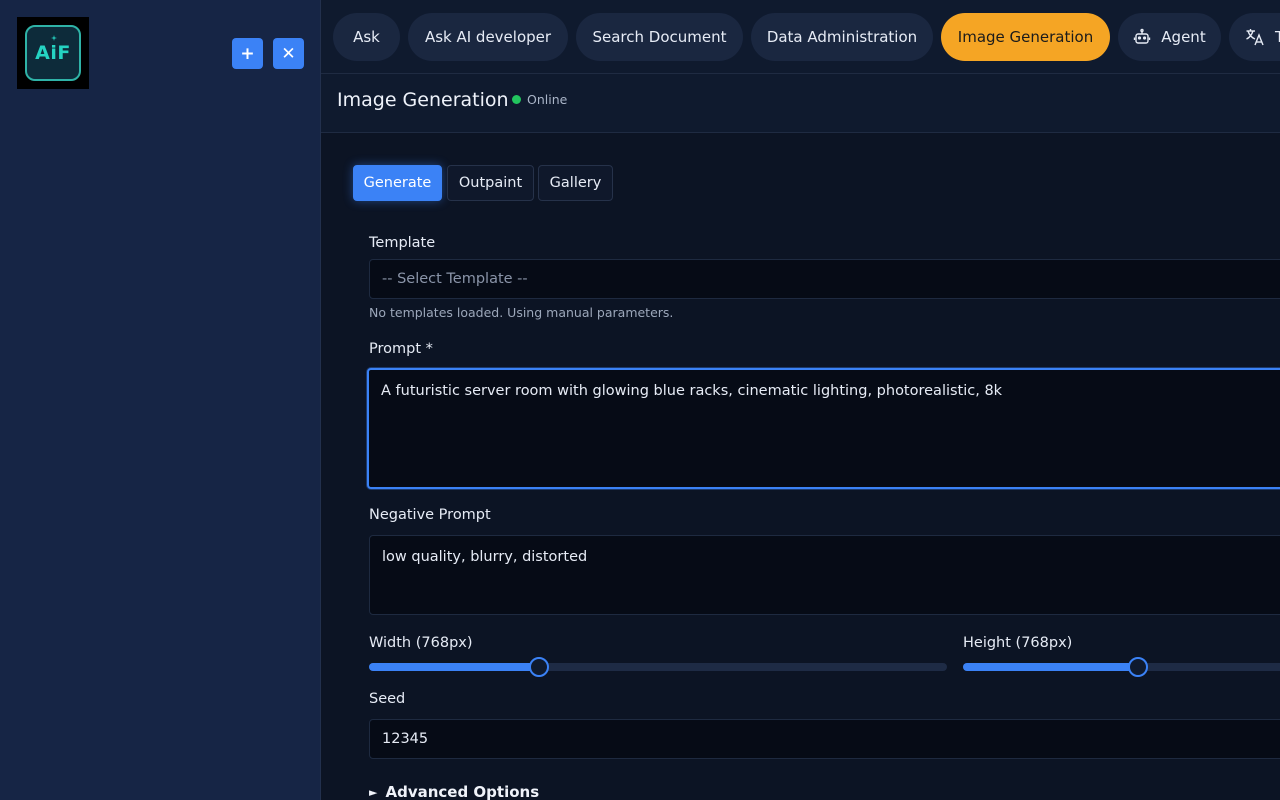  I want to click on close-sidebar-button: ✕, so click(288, 53).